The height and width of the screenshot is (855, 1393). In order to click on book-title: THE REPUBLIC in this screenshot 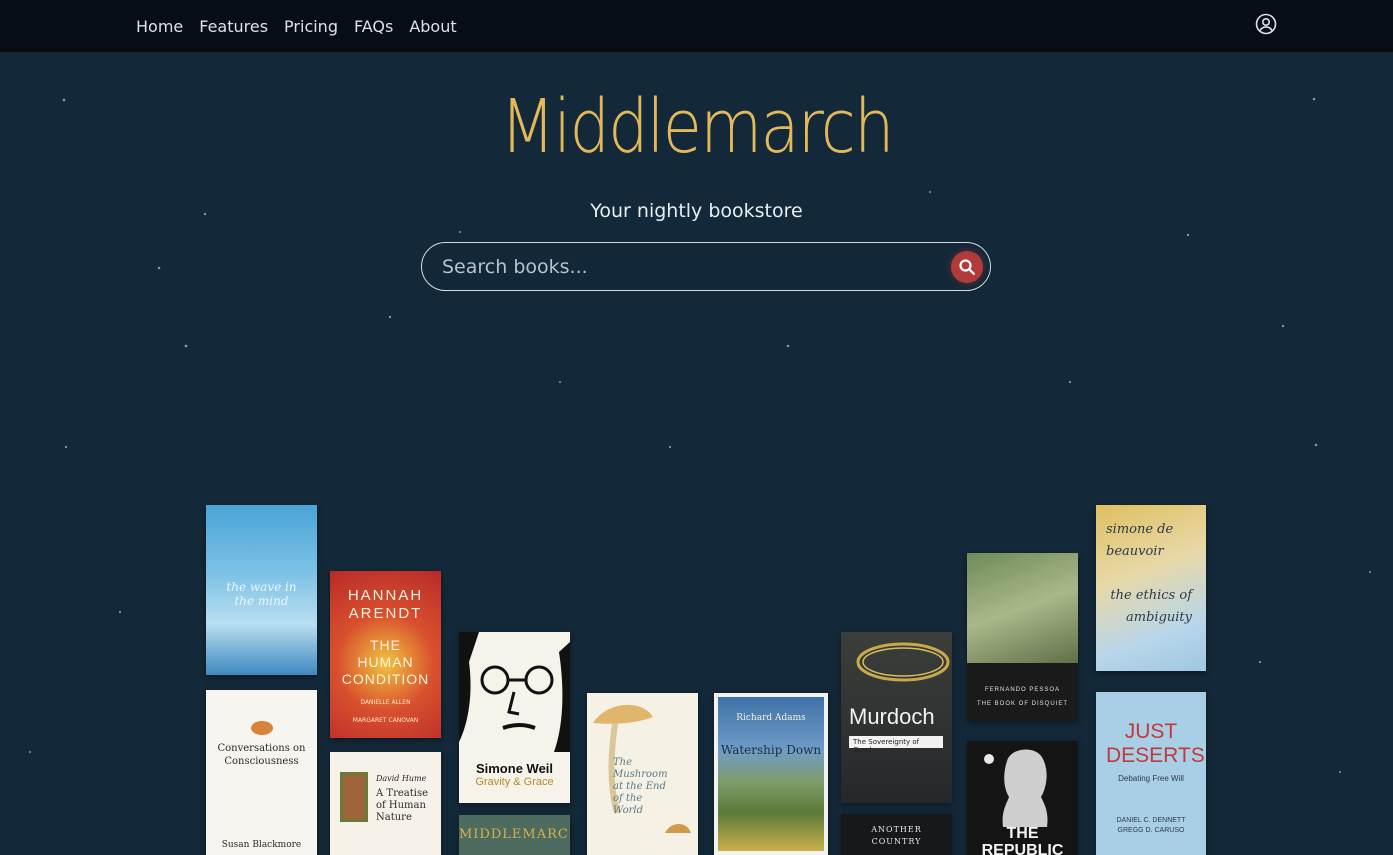, I will do `click(1022, 840)`.